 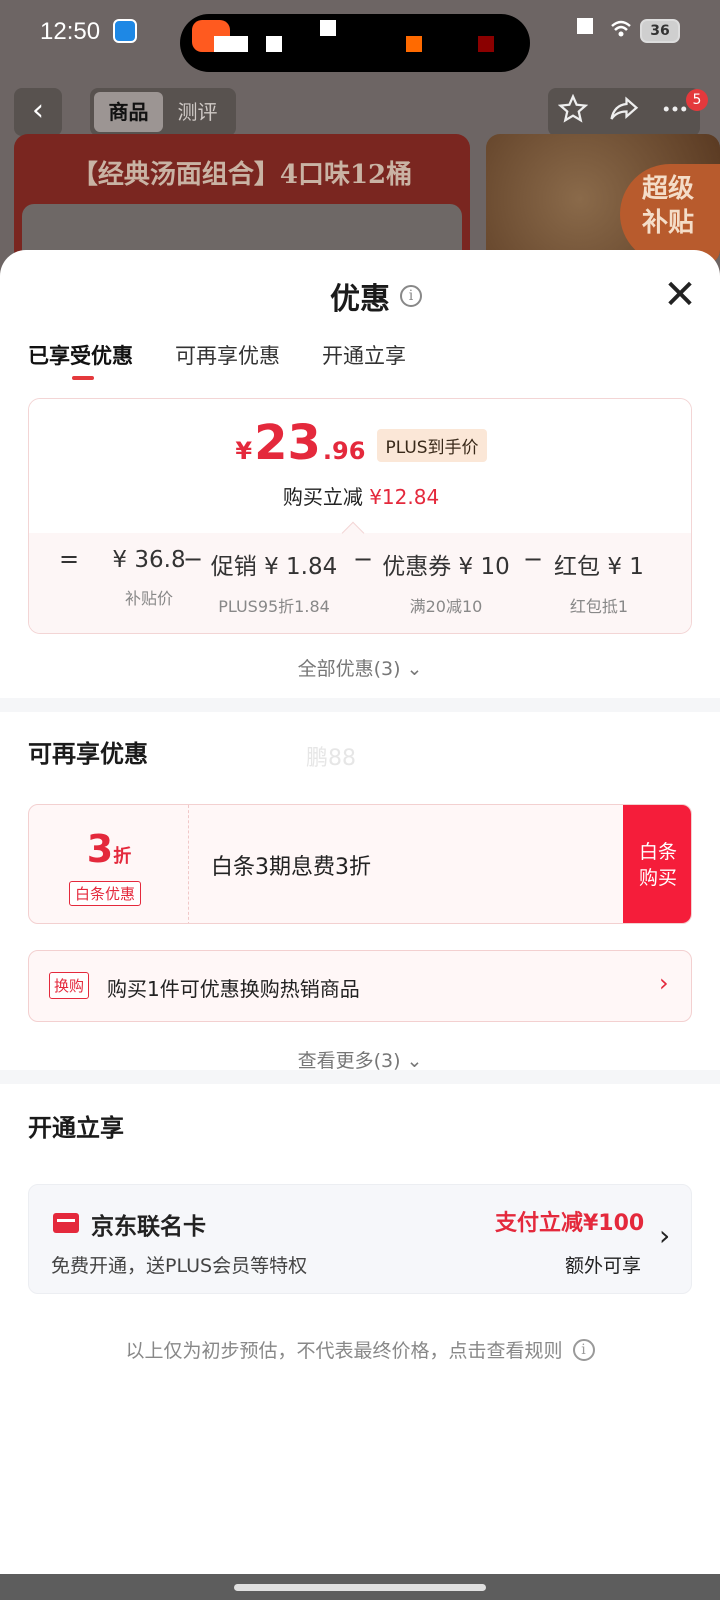 I want to click on baitiao-description: 白条3期息费3折, so click(x=291, y=867).